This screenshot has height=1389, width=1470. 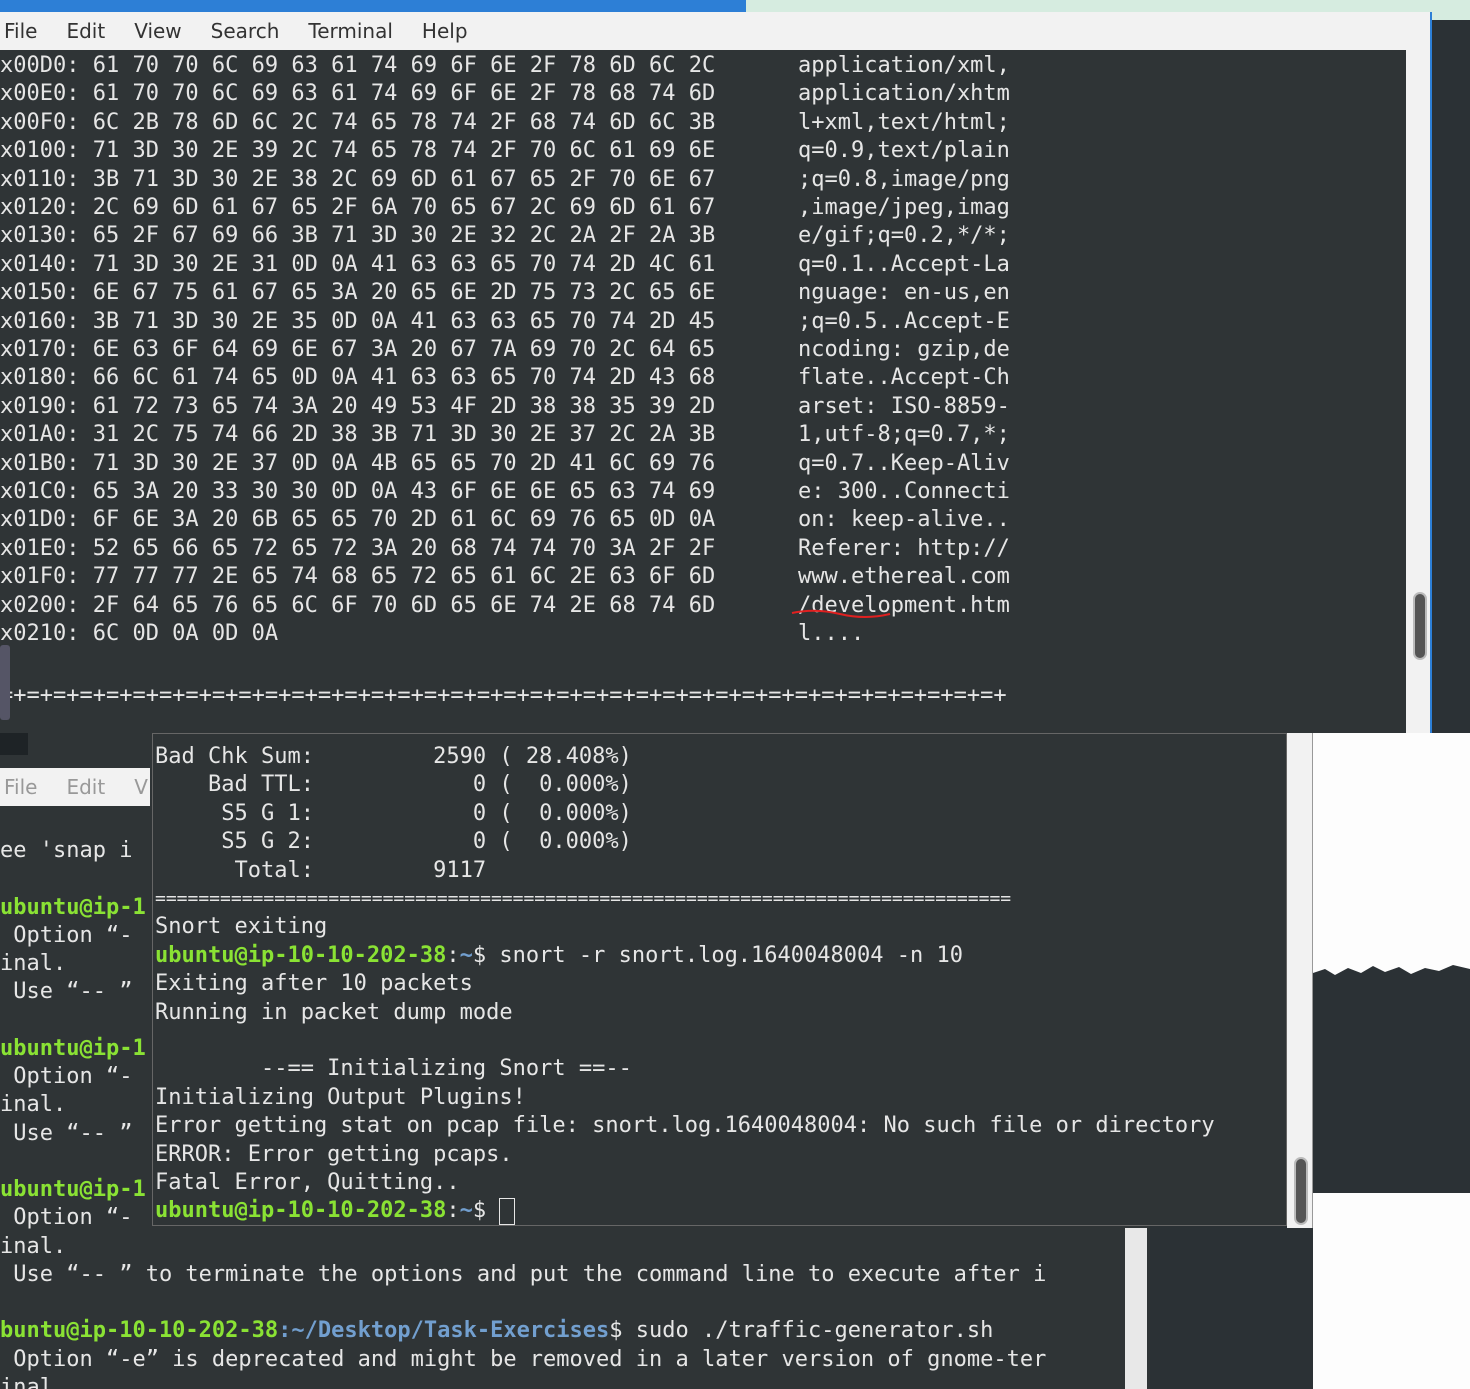 I want to click on stats-line: S5 G 1: 0 ( 0.000%), so click(x=393, y=813).